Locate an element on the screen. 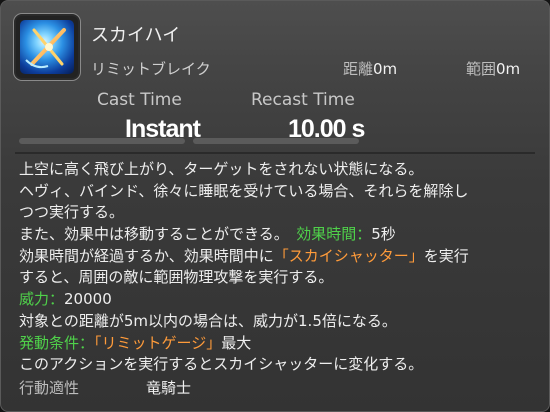 The image size is (550, 412). job-label: 行動適性 is located at coordinates (49, 388).